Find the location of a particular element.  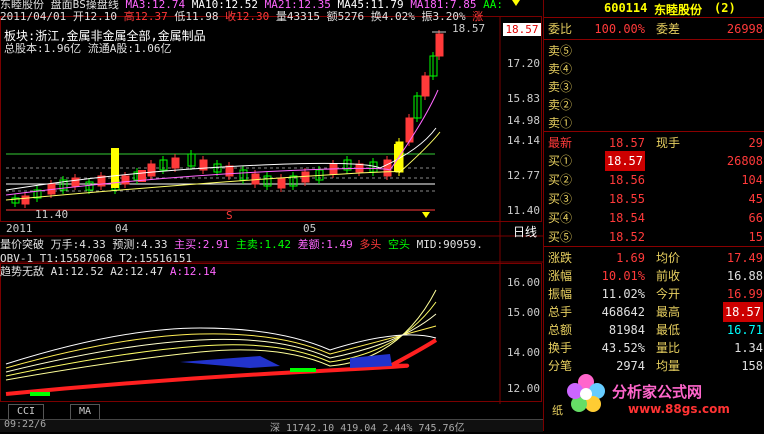

obv-value-2: T2:15516151 is located at coordinates (156, 258).